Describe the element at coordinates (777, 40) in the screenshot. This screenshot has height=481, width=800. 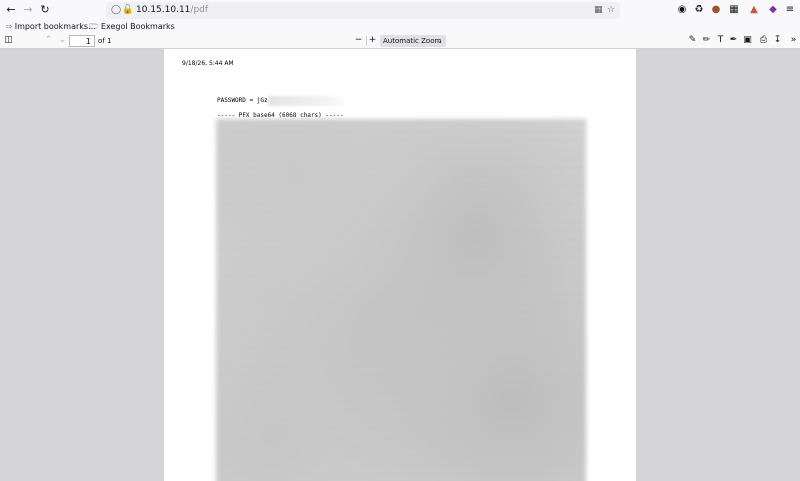
I see `save-icon: ↧` at that location.